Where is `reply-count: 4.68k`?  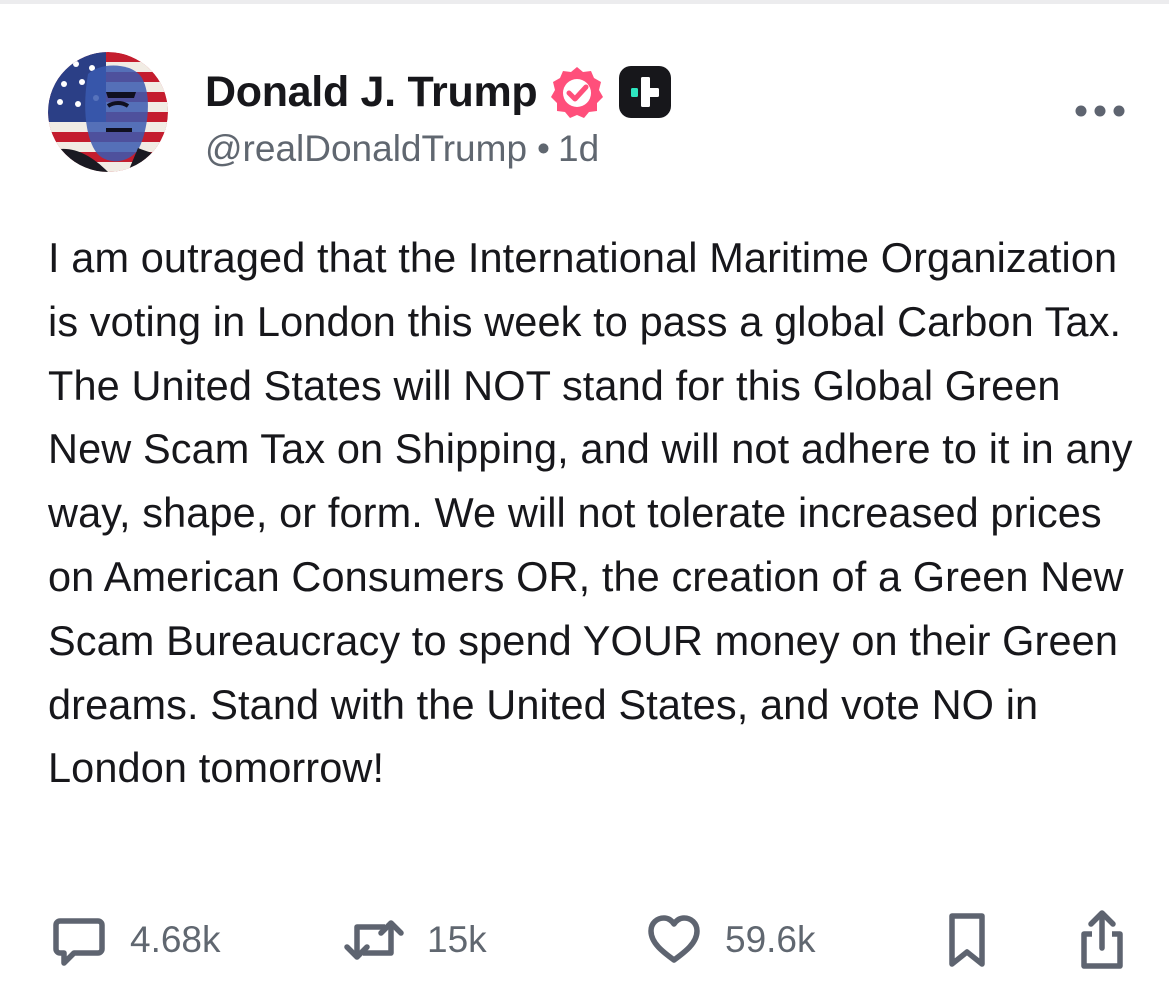 reply-count: 4.68k is located at coordinates (175, 939).